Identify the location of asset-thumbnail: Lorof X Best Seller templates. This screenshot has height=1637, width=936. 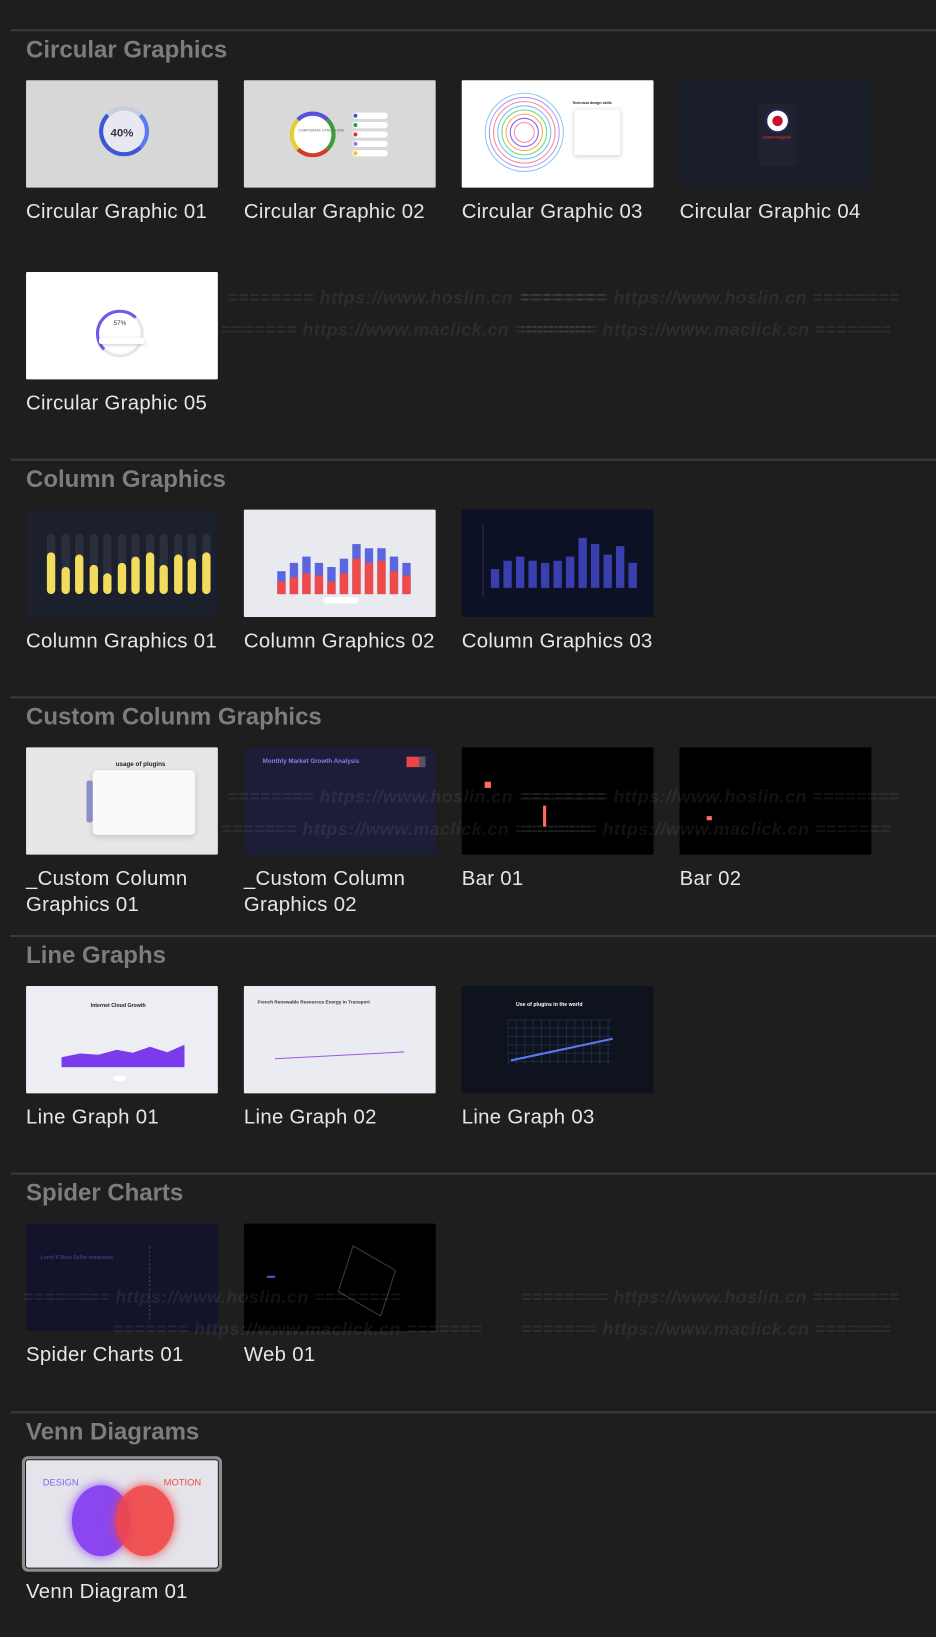
(122, 1277).